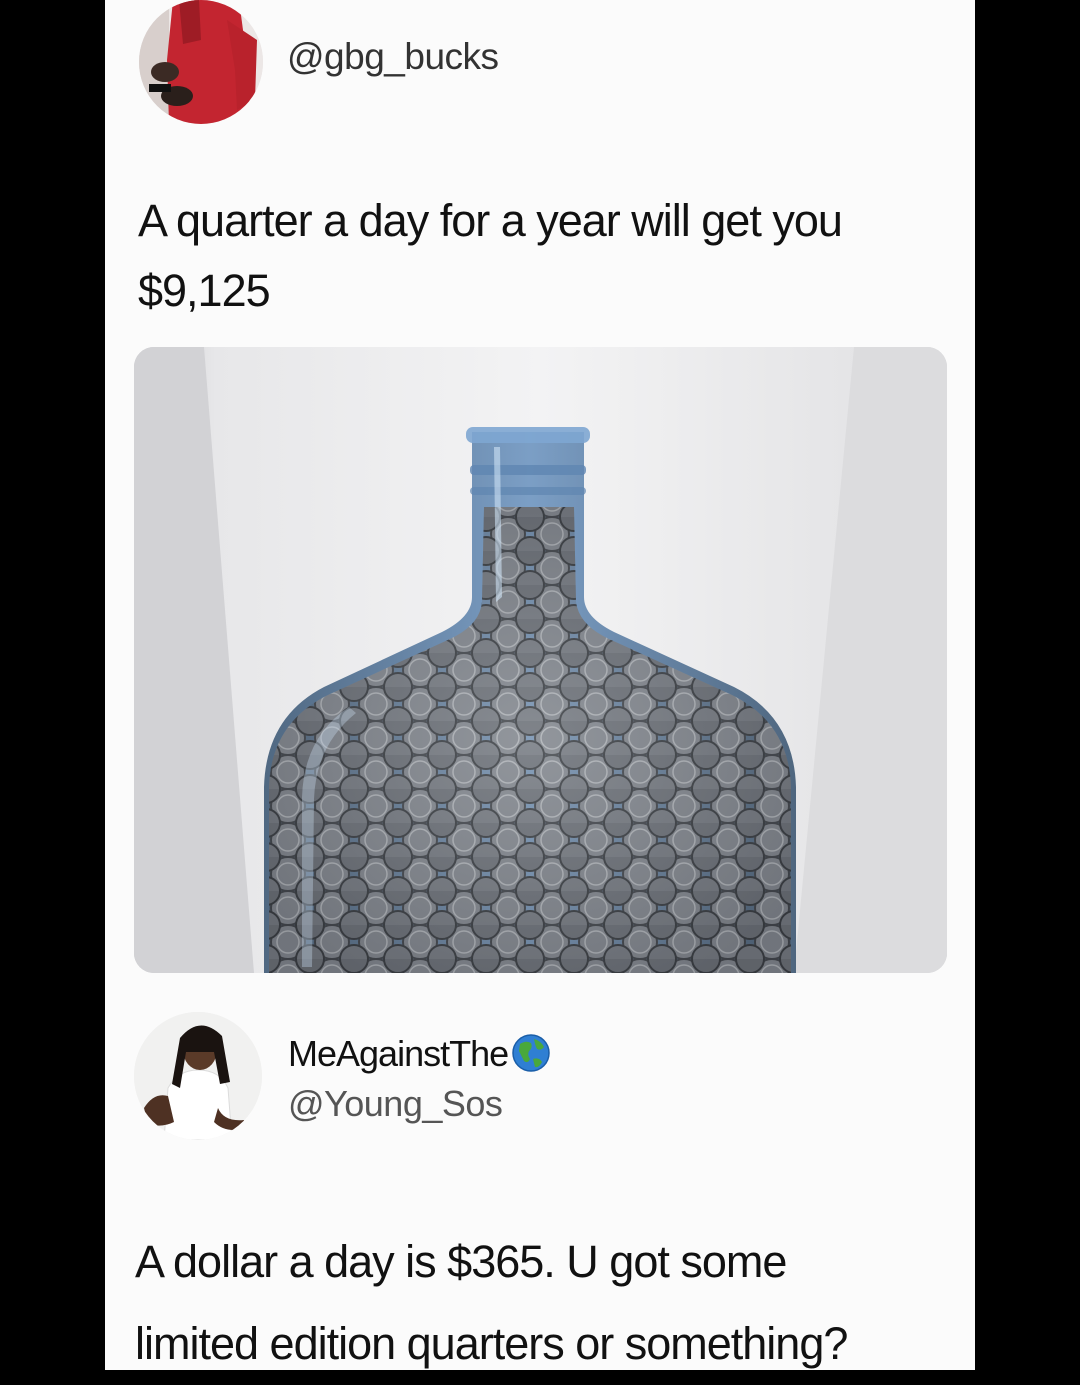 Image resolution: width=1080 pixels, height=1385 pixels. What do you see at coordinates (491, 1343) in the screenshot?
I see `reply-text-line: limited edition quarters or something?` at bounding box center [491, 1343].